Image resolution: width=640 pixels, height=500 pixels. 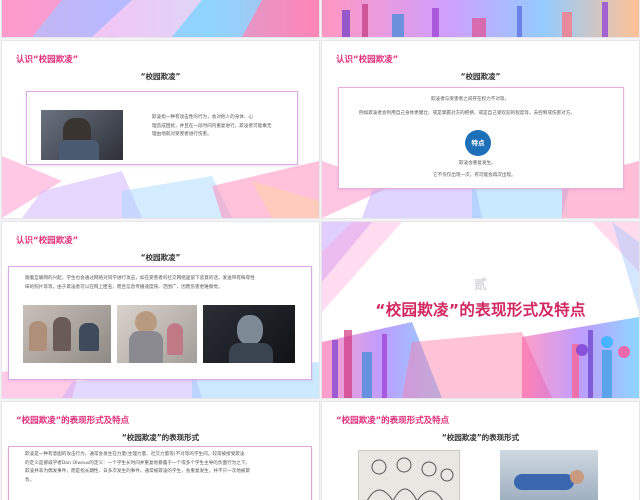 What do you see at coordinates (203, 117) in the screenshot?
I see `para-line: 欺凌指一种有攻击性的行为，会对他人的身体、心` at bounding box center [203, 117].